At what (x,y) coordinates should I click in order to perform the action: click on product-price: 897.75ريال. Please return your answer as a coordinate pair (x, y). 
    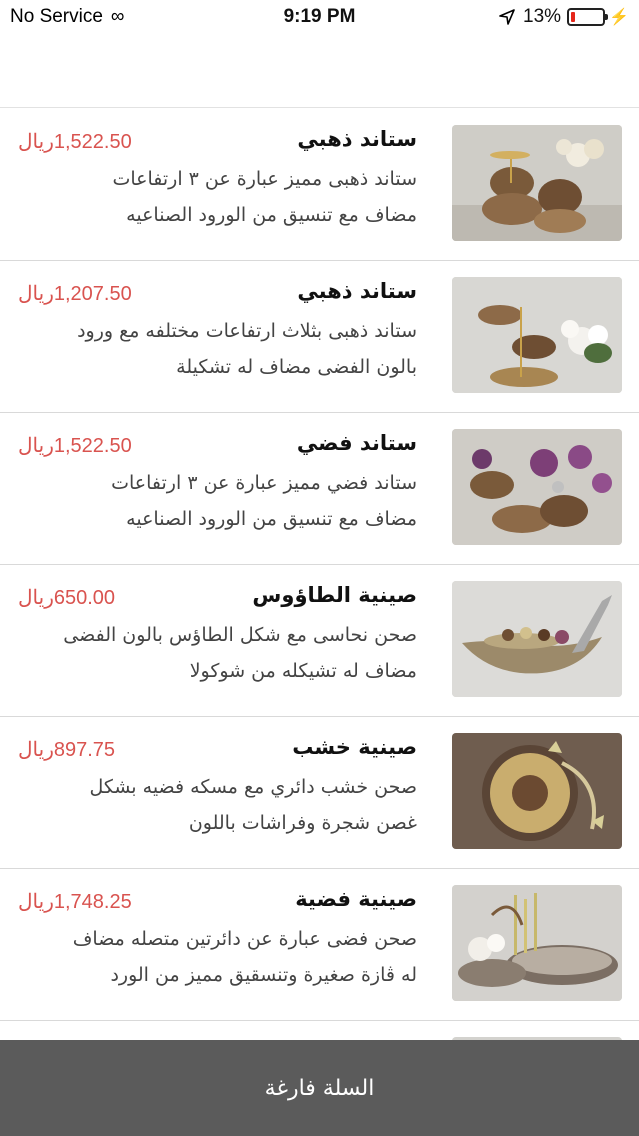
    Looking at the image, I should click on (67, 750).